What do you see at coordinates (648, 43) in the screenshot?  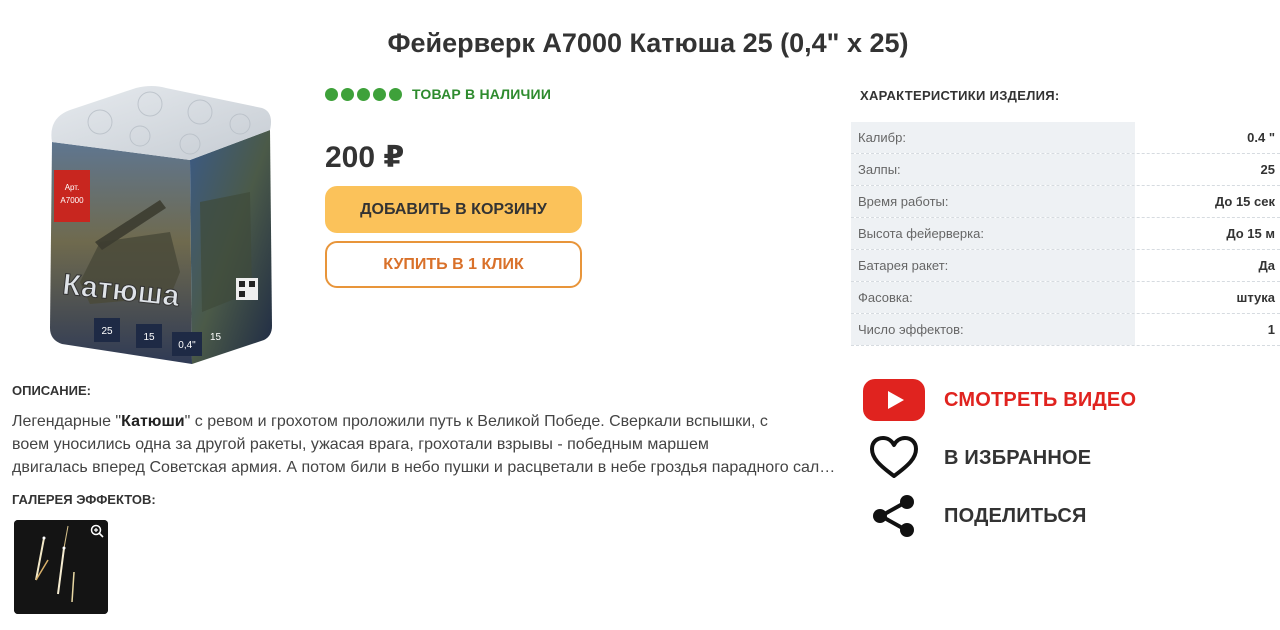 I see `page-title: Фейерверк А7000 Катюша 25 (0,4" х 25)` at bounding box center [648, 43].